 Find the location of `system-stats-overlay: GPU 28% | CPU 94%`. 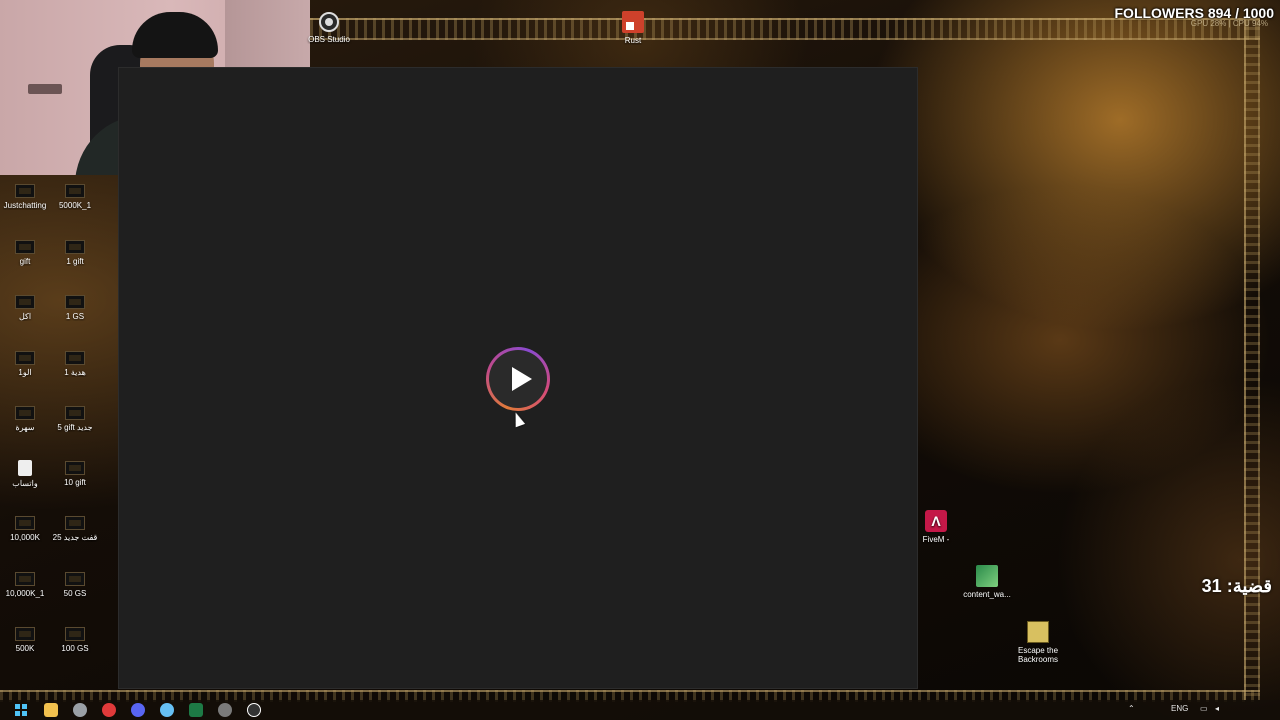

system-stats-overlay: GPU 28% | CPU 94% is located at coordinates (1229, 23).